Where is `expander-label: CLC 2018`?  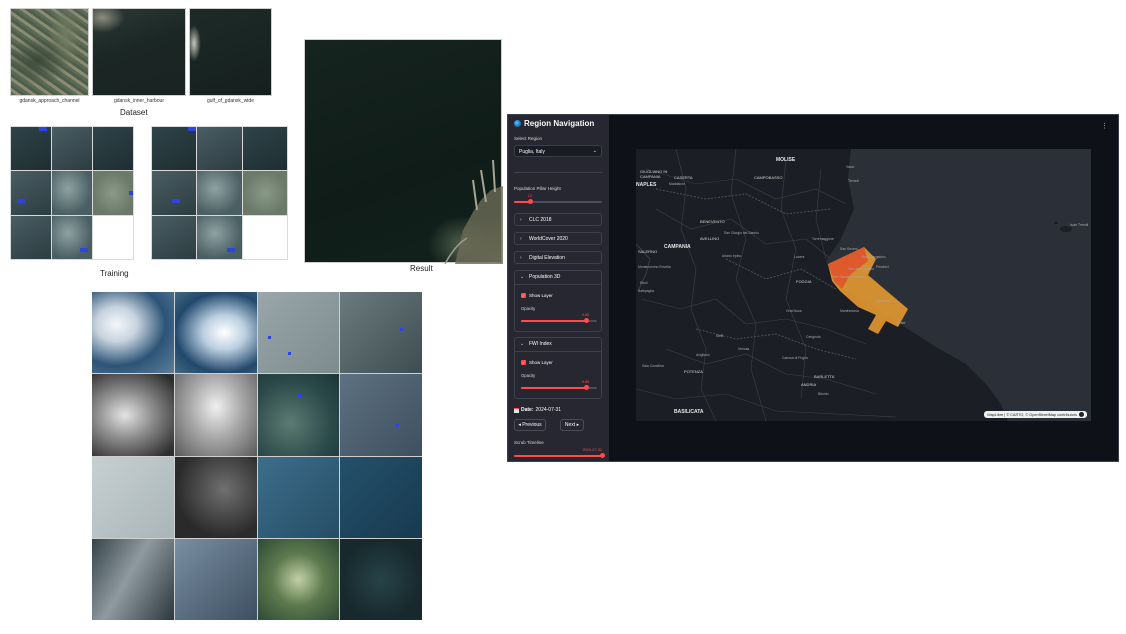 expander-label: CLC 2018 is located at coordinates (540, 220).